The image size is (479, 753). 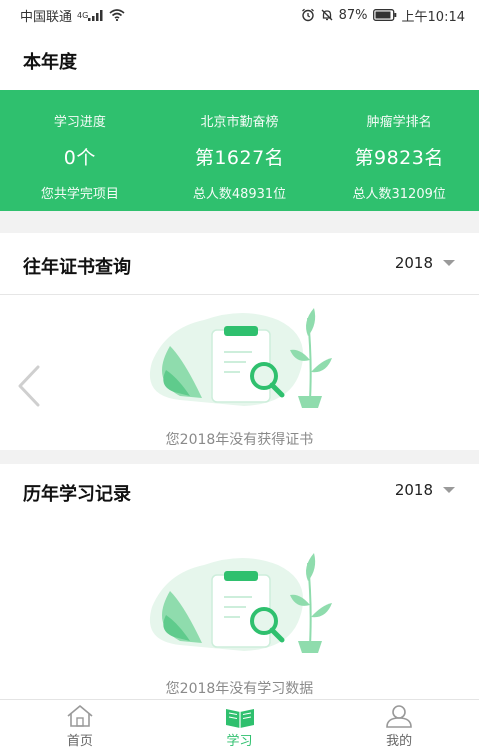 I want to click on tab-label: 学习, so click(x=239, y=741).